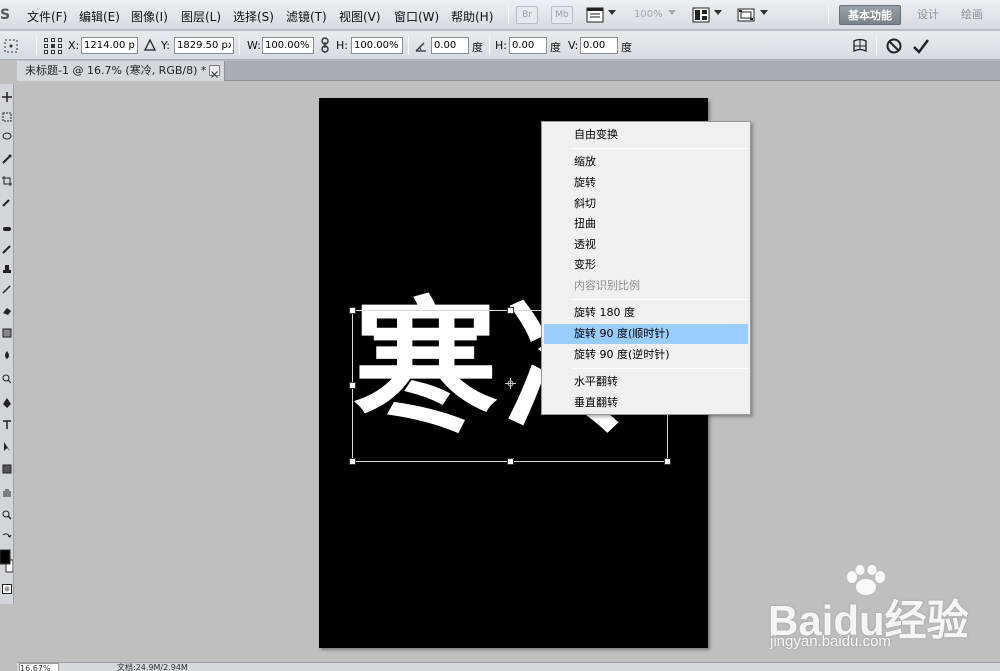 Image resolution: width=1000 pixels, height=671 pixels. Describe the element at coordinates (7, 379) in the screenshot. I see `dodge-tool-icon` at that location.